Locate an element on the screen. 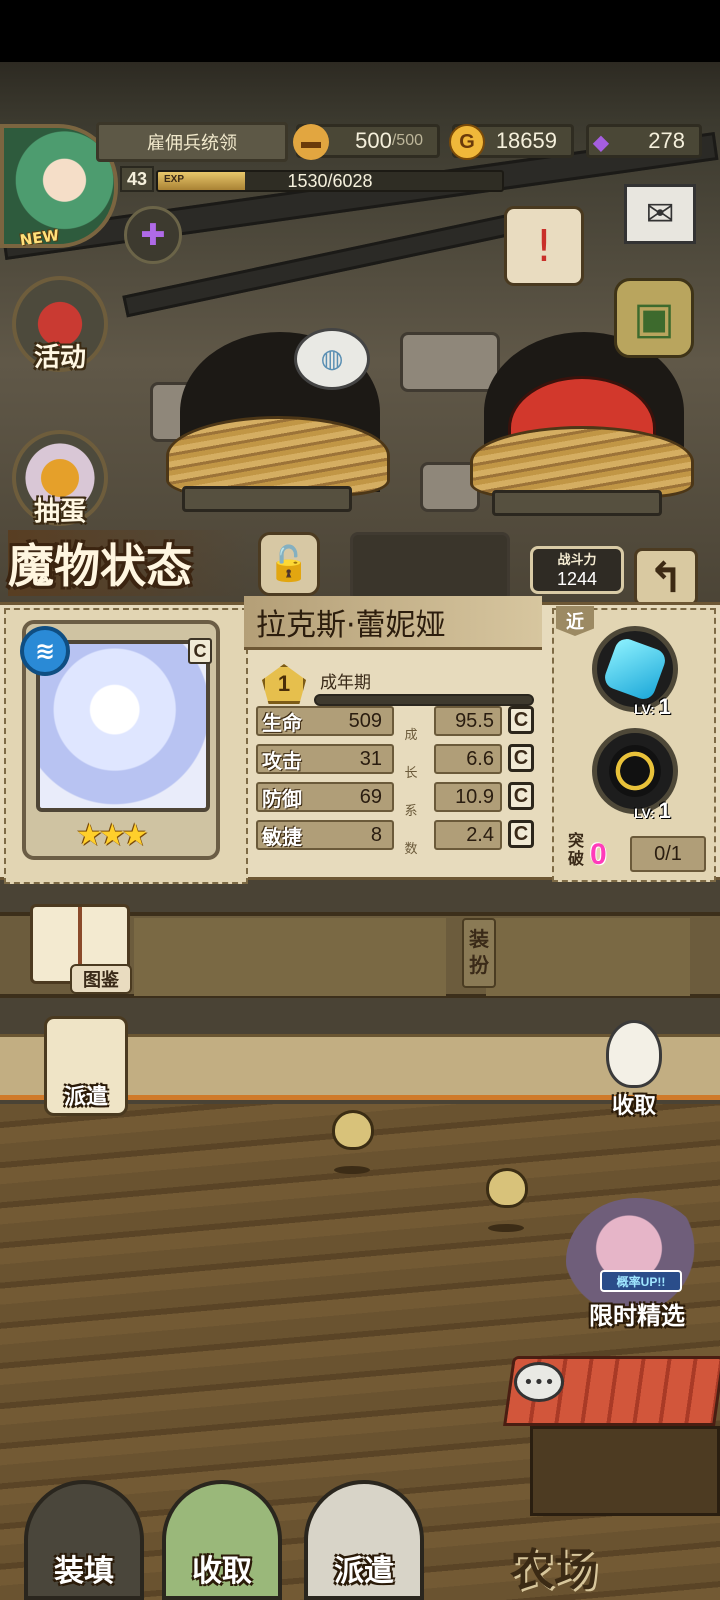 Image resolution: width=720 pixels, height=1600 pixels. food-counter: ▬ 500/500 is located at coordinates (366, 142).